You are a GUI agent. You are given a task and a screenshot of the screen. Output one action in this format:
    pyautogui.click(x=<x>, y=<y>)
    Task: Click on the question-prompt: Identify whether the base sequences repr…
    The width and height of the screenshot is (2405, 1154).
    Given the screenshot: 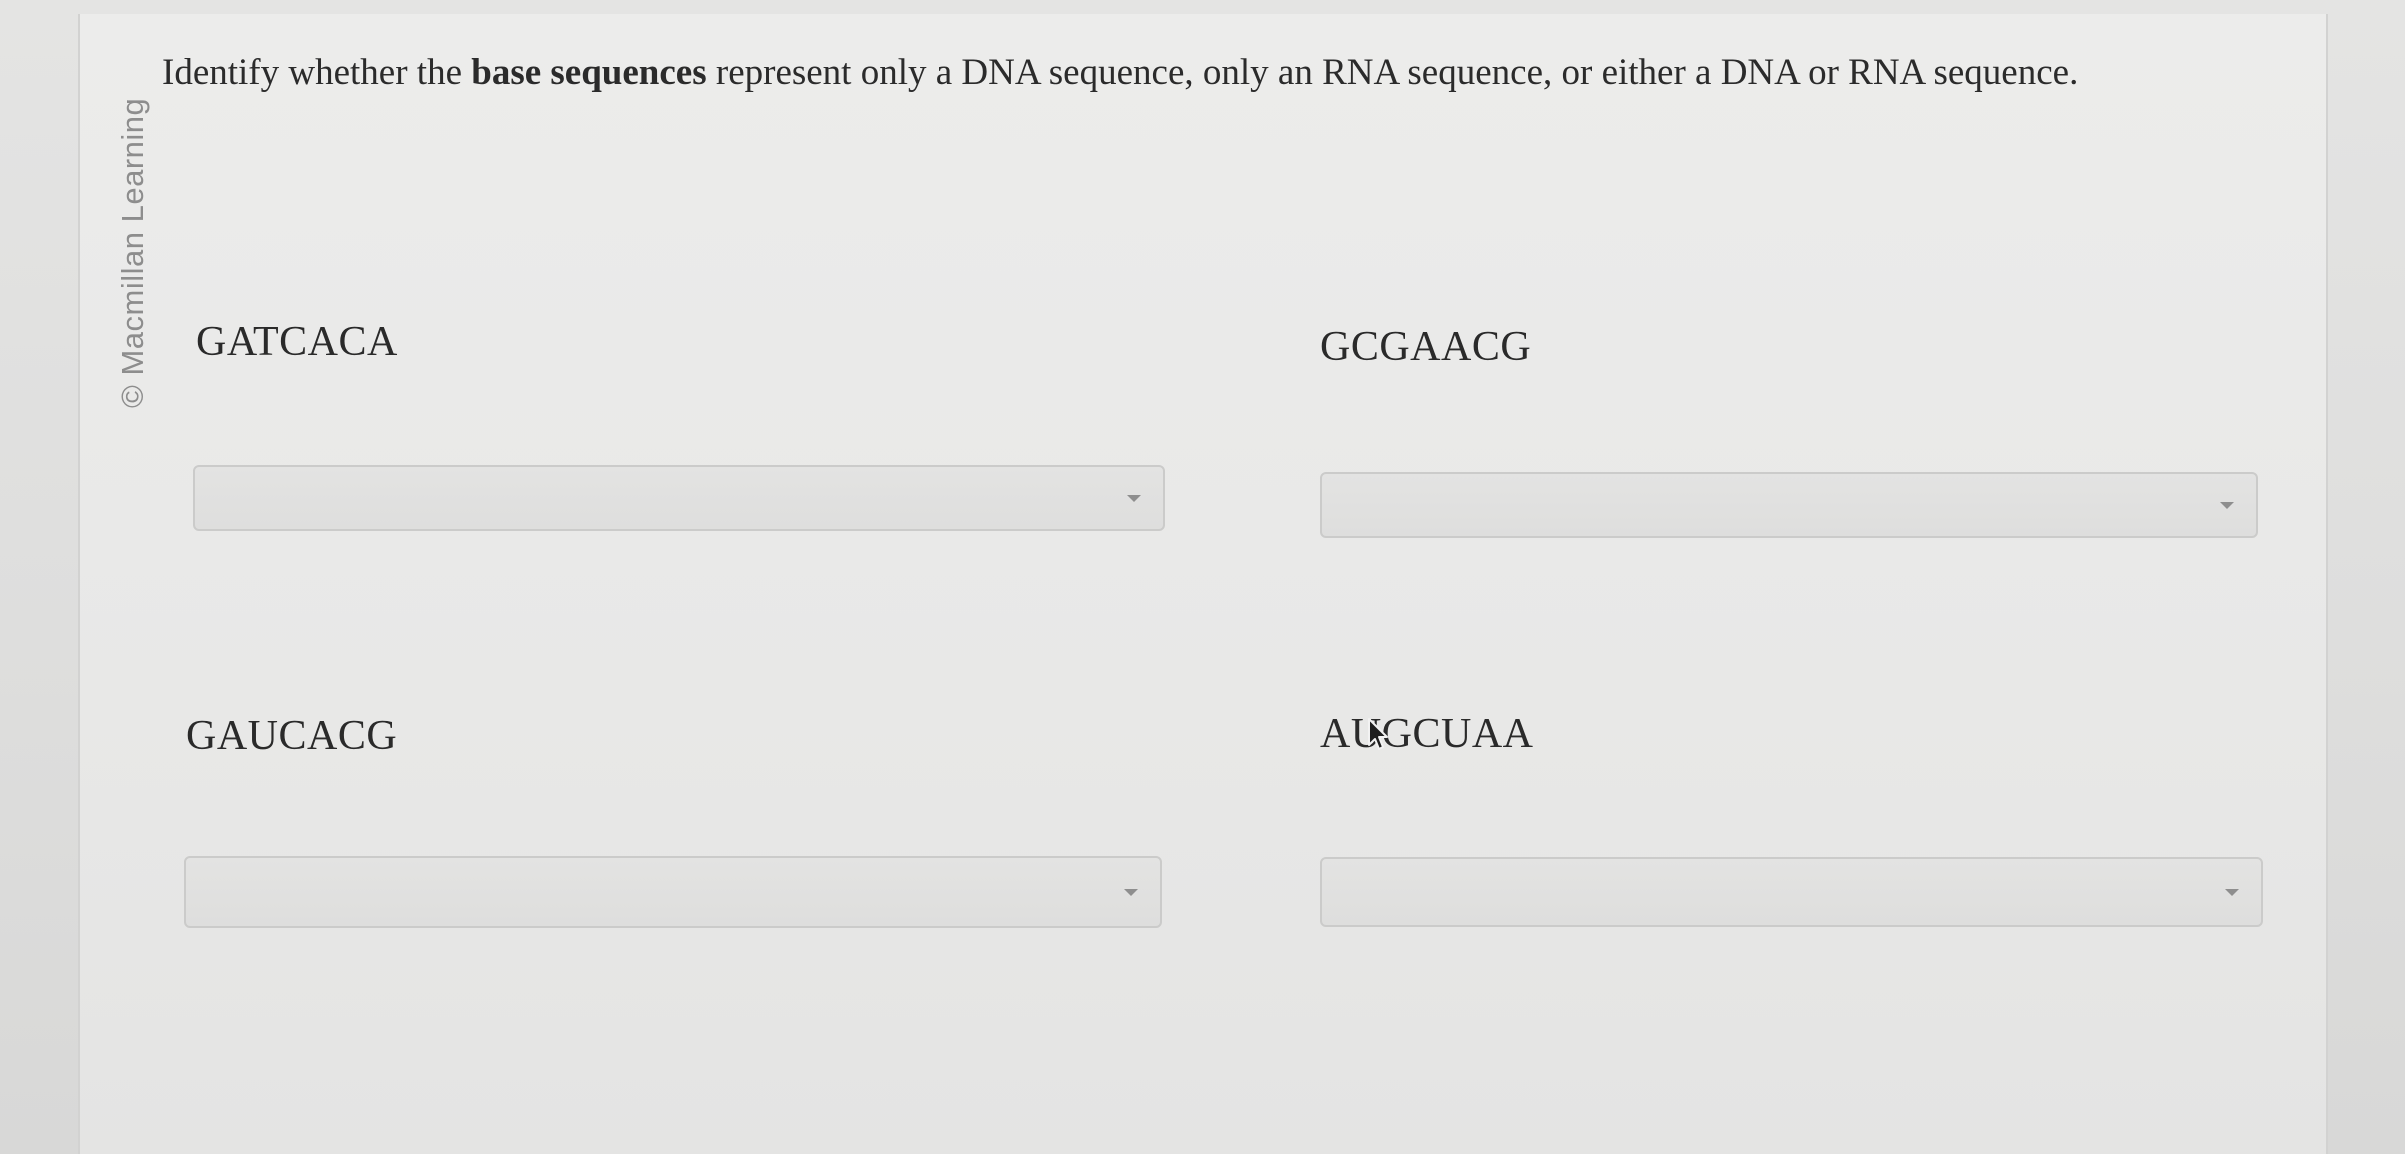 What is the action you would take?
    pyautogui.click(x=1137, y=73)
    